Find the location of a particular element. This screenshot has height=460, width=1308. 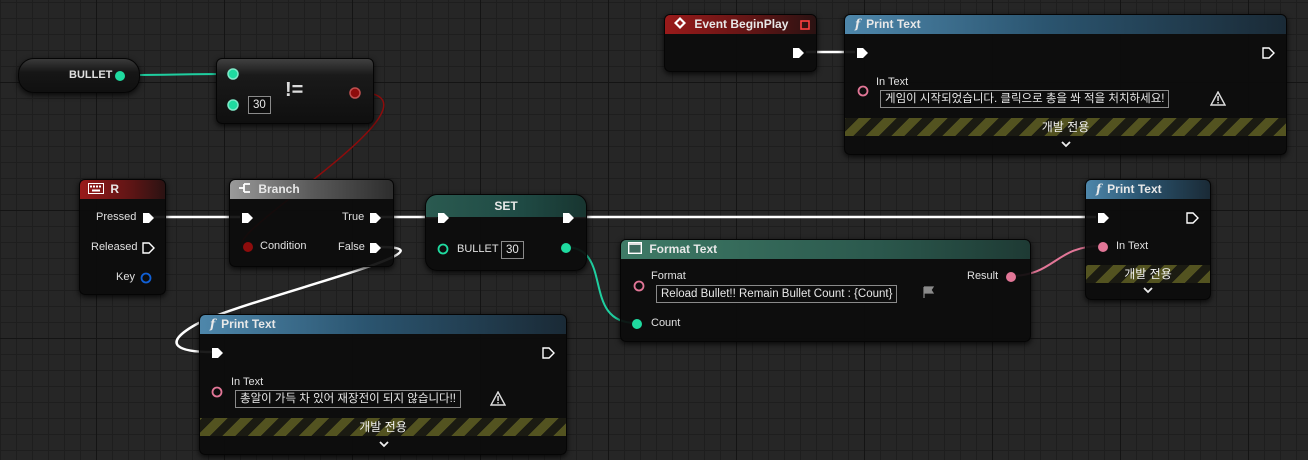

format-result-label: Result is located at coordinates (983, 276).